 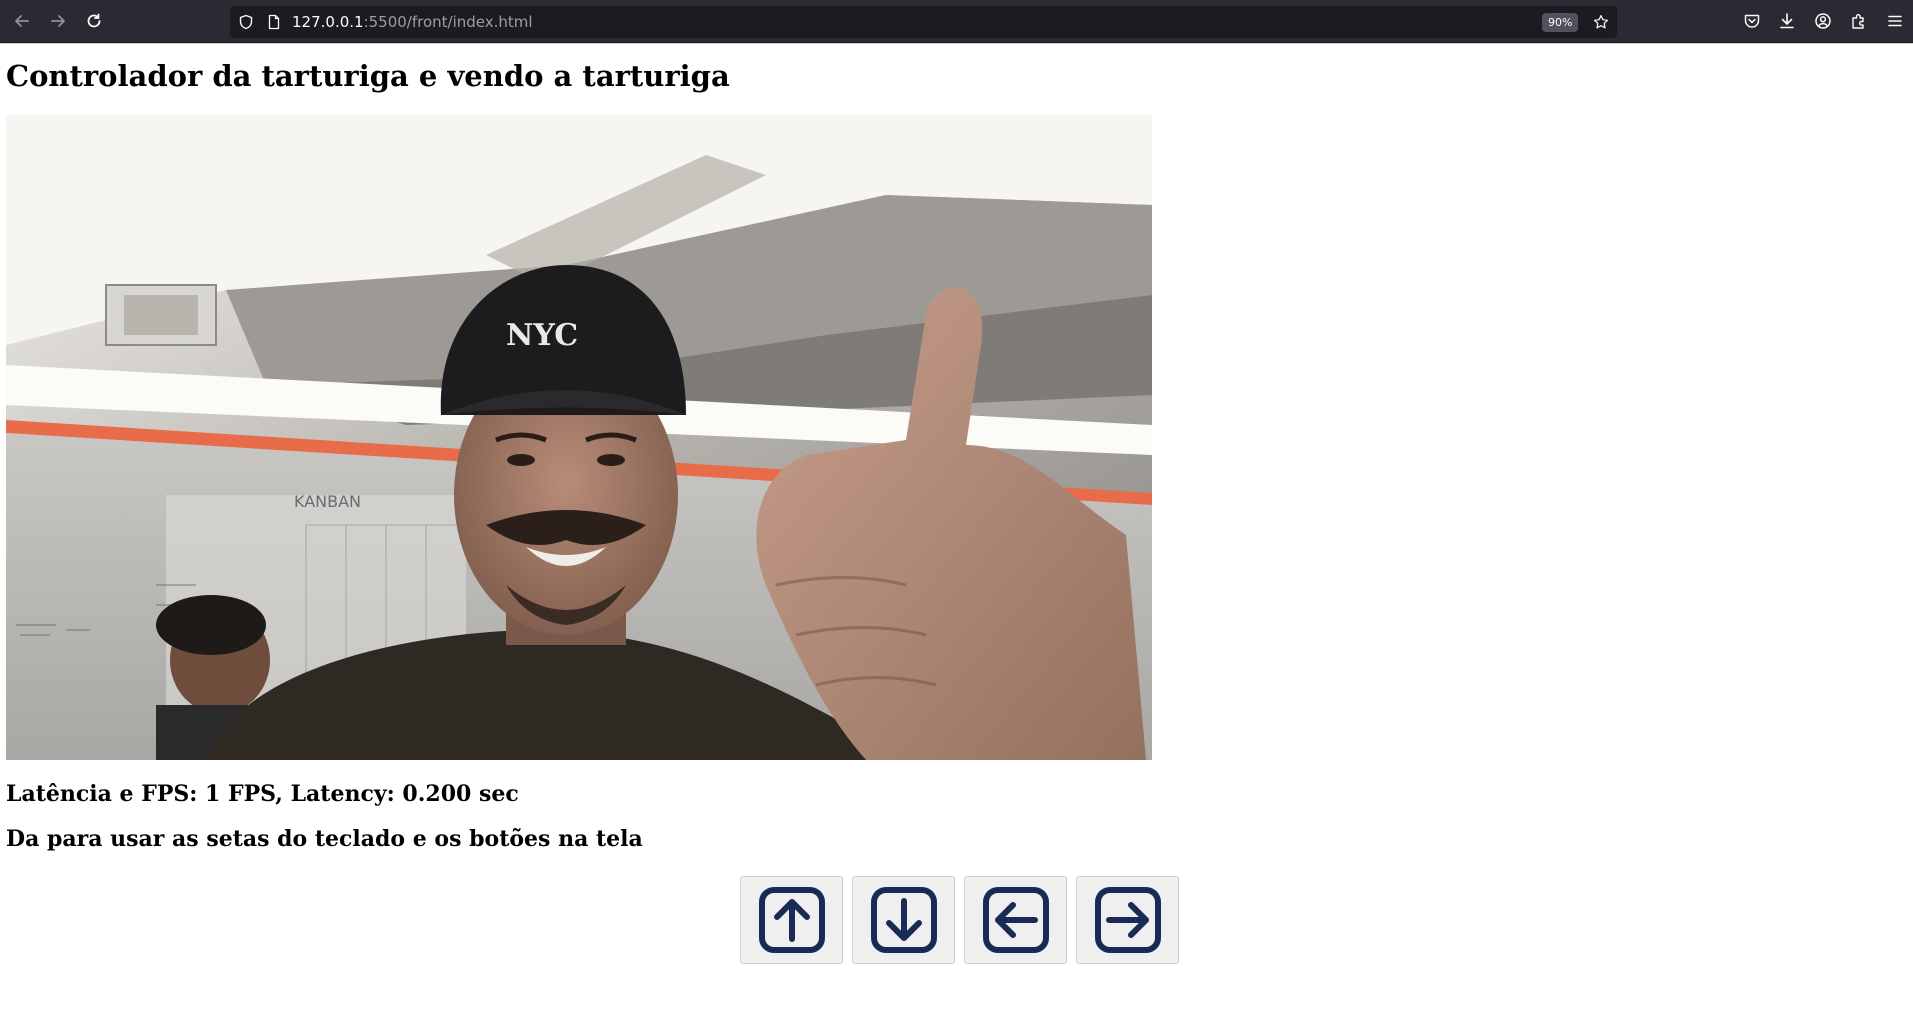 I want to click on account-button, so click(x=1823, y=21).